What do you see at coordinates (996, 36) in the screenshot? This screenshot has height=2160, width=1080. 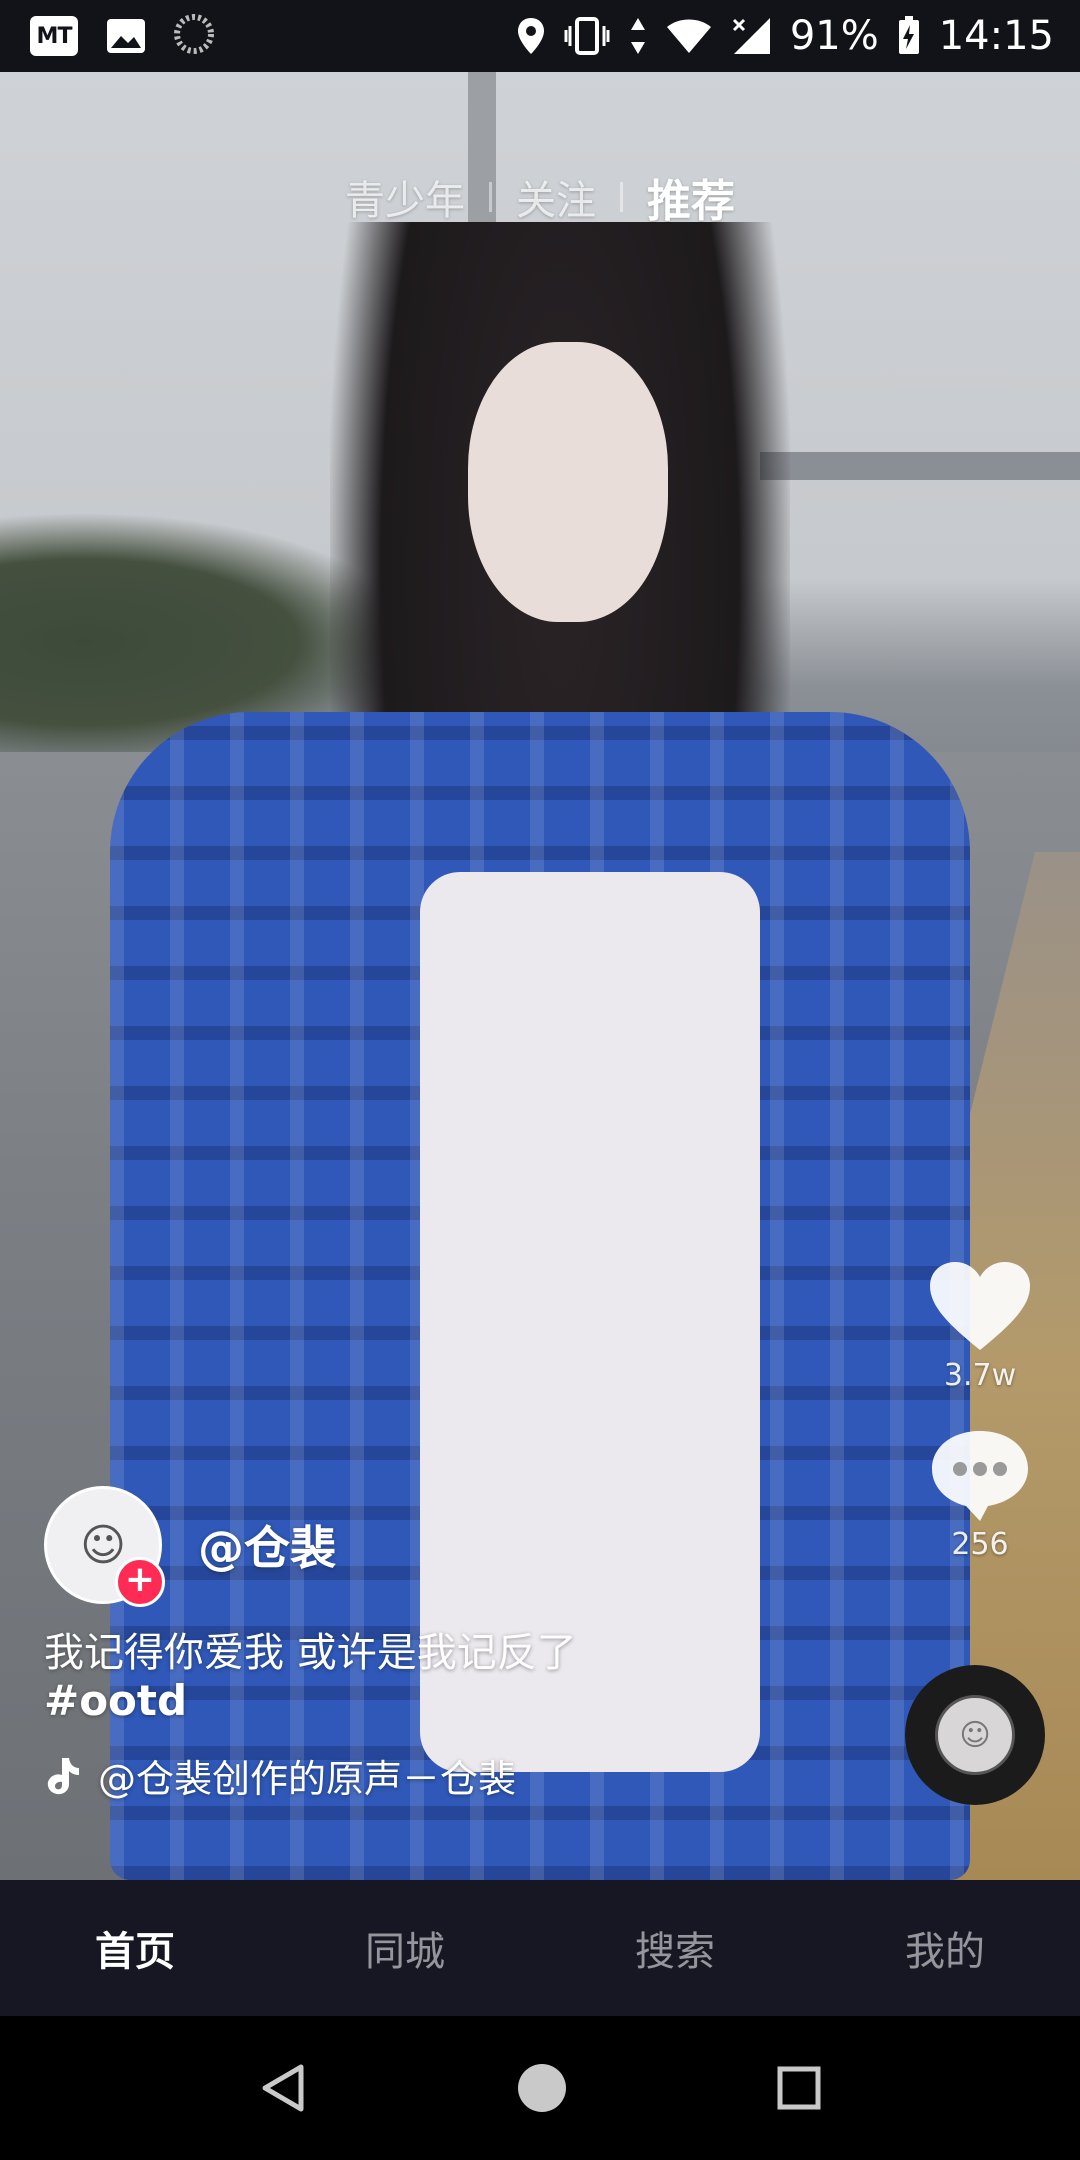 I see `clock: 14:15` at bounding box center [996, 36].